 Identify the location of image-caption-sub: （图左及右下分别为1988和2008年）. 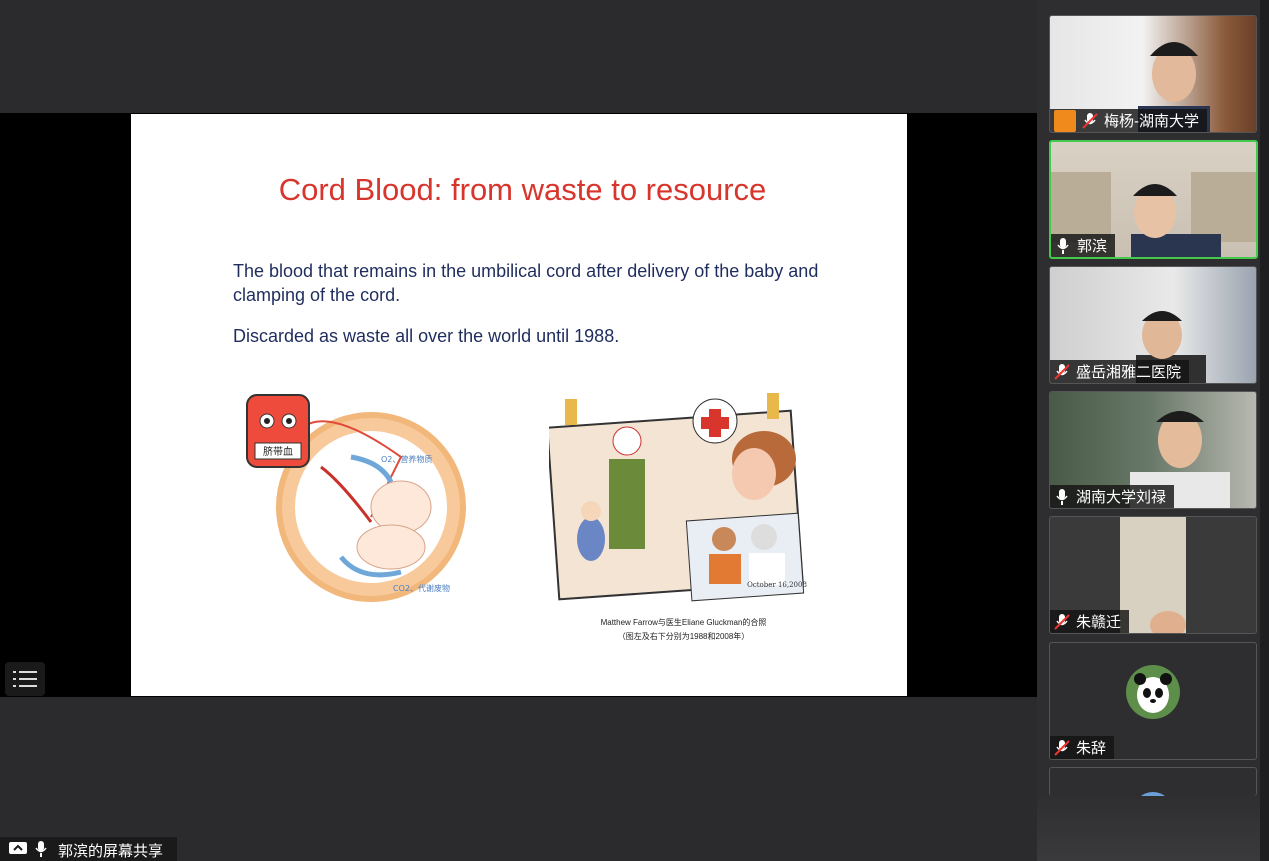
(683, 636).